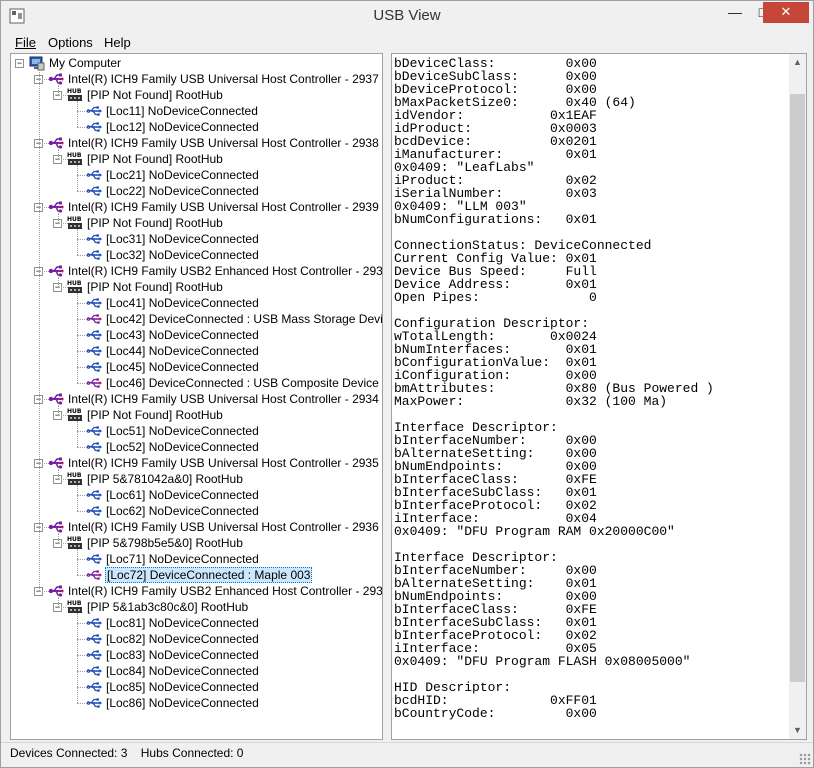  What do you see at coordinates (182, 255) in the screenshot?
I see `tree-node-label: [Loc32] NoDeviceConnected` at bounding box center [182, 255].